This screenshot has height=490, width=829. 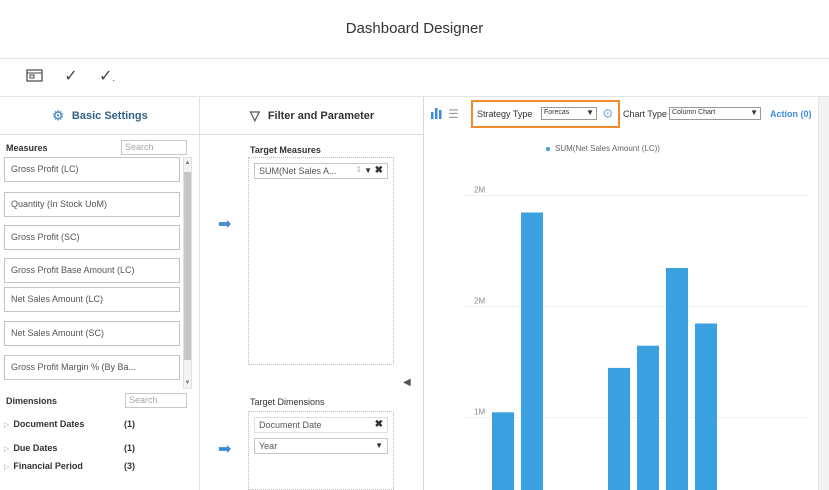 I want to click on measure-item: Net Sales Amount (SC), so click(x=92, y=333).